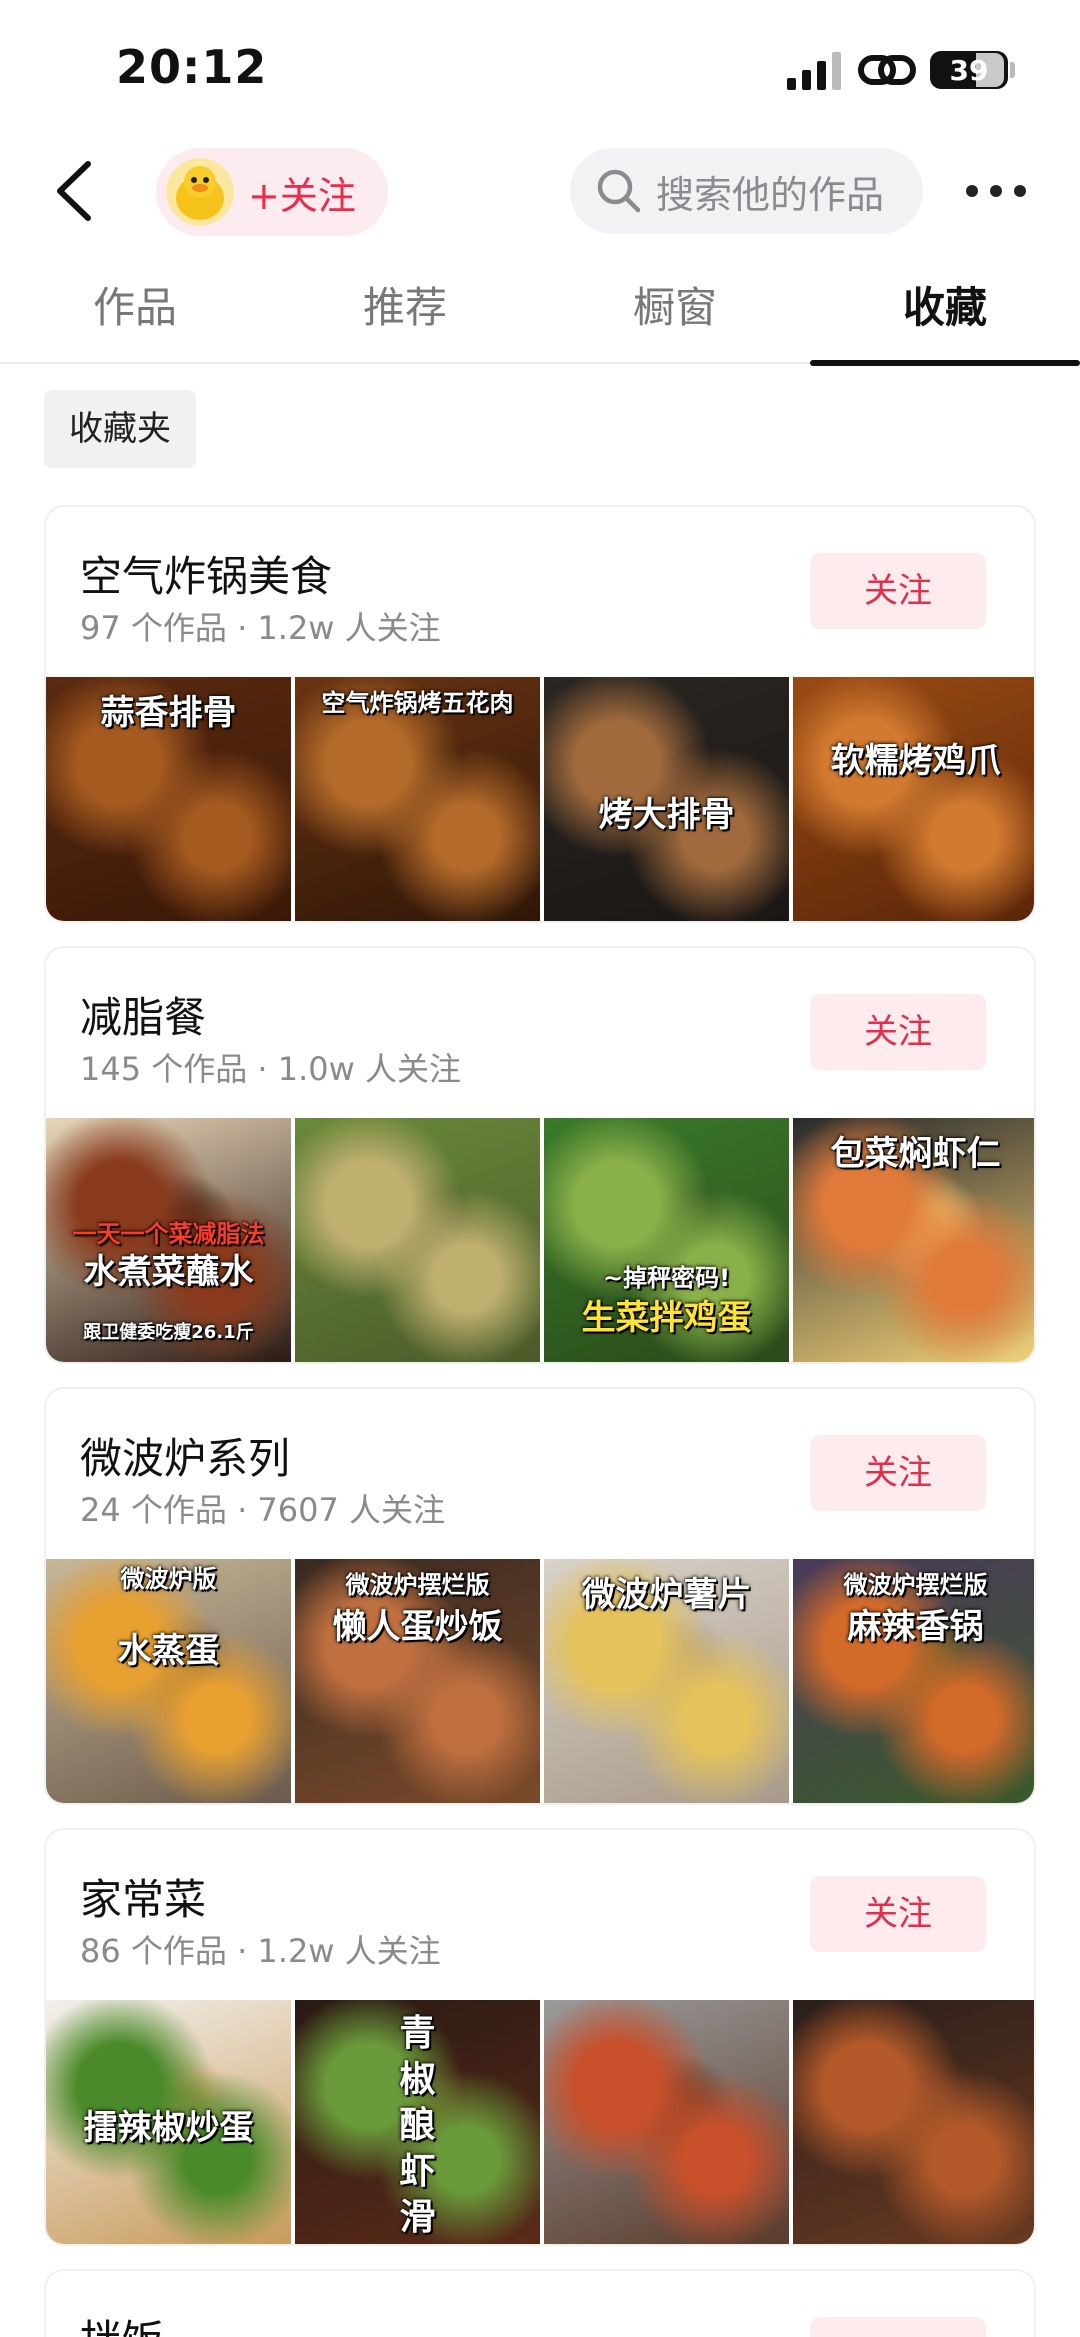 The height and width of the screenshot is (2337, 1080). Describe the element at coordinates (417, 799) in the screenshot. I see `video-thumbnail: 空气炸锅烤五花肉` at that location.